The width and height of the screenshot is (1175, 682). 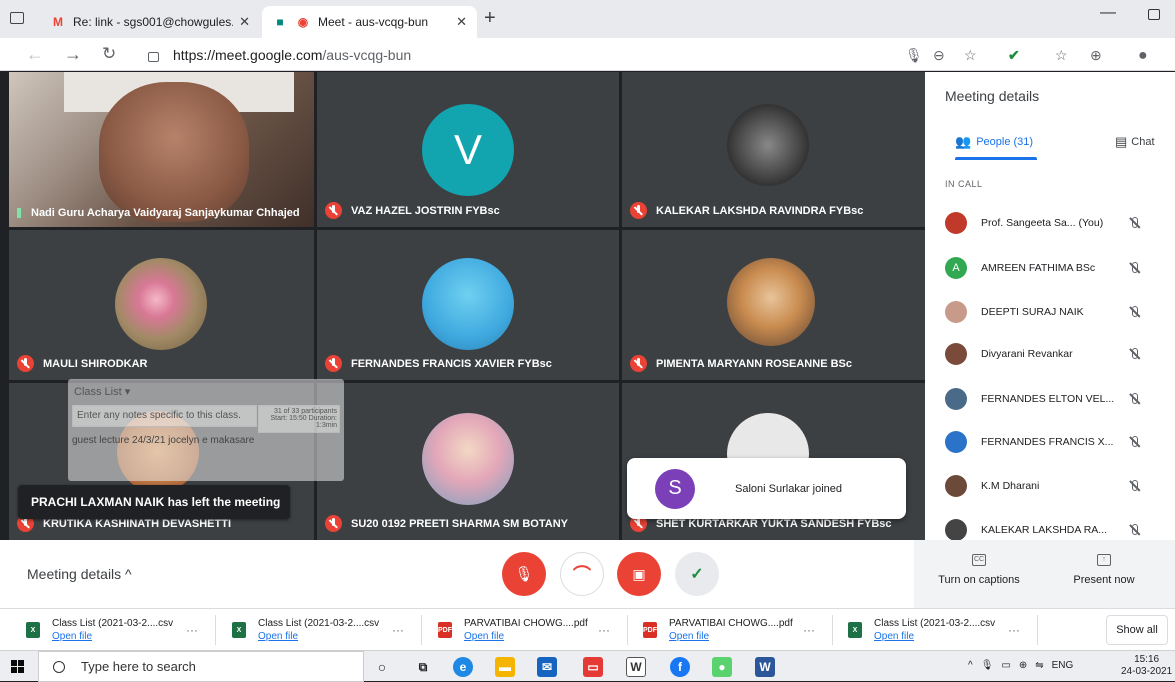 I want to click on name-label: SHET KURTARKAR YUKTA SANDESH FYBsc, so click(x=774, y=523).